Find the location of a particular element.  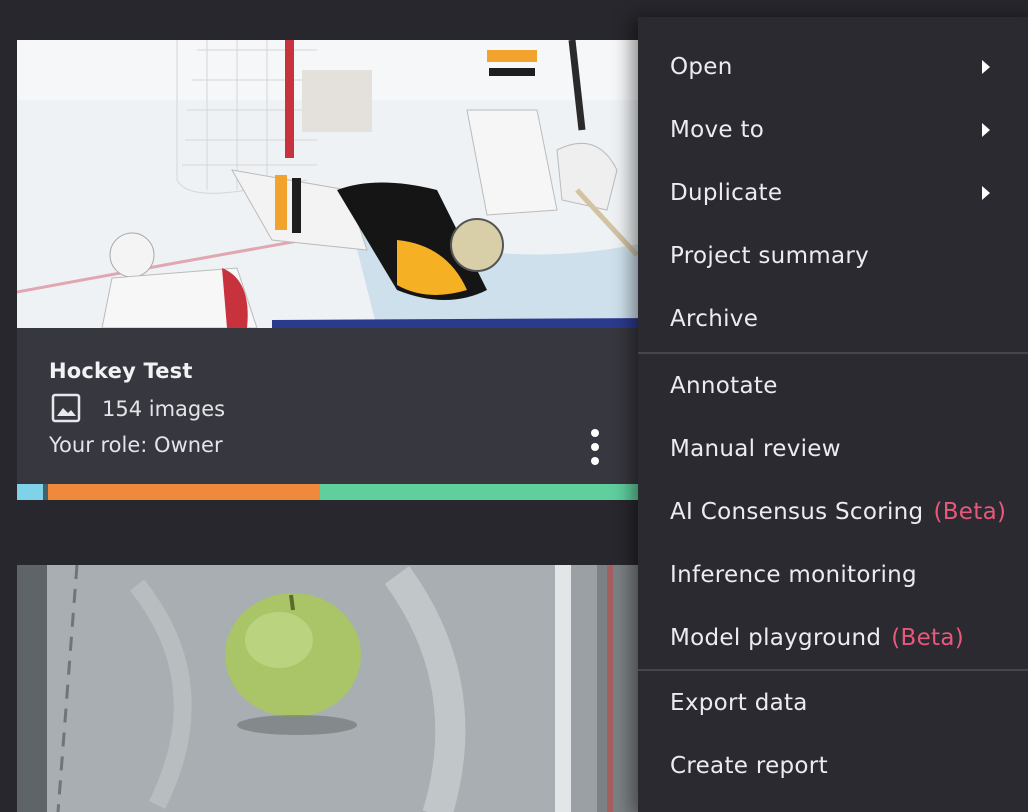

menu-item-label: Archive is located at coordinates (714, 318).